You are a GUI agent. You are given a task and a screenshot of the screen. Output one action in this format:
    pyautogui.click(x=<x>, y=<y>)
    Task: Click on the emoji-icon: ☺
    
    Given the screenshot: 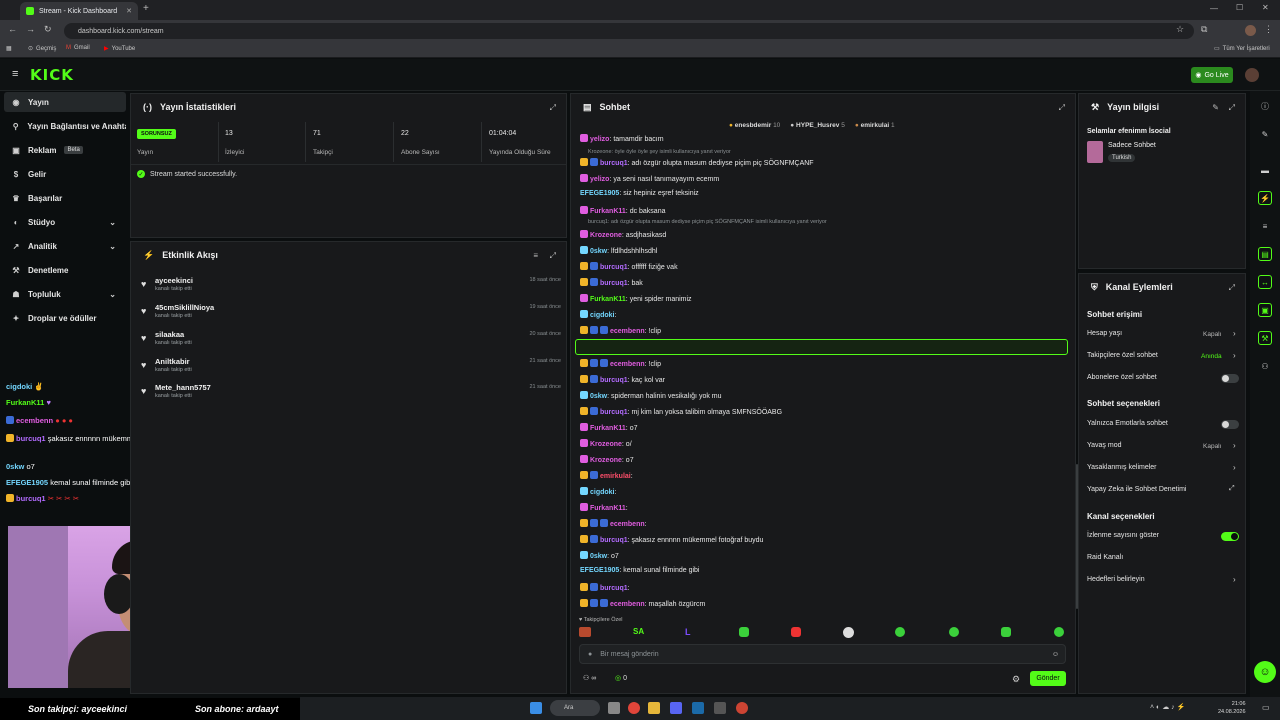 What is the action you would take?
    pyautogui.click(x=1055, y=654)
    